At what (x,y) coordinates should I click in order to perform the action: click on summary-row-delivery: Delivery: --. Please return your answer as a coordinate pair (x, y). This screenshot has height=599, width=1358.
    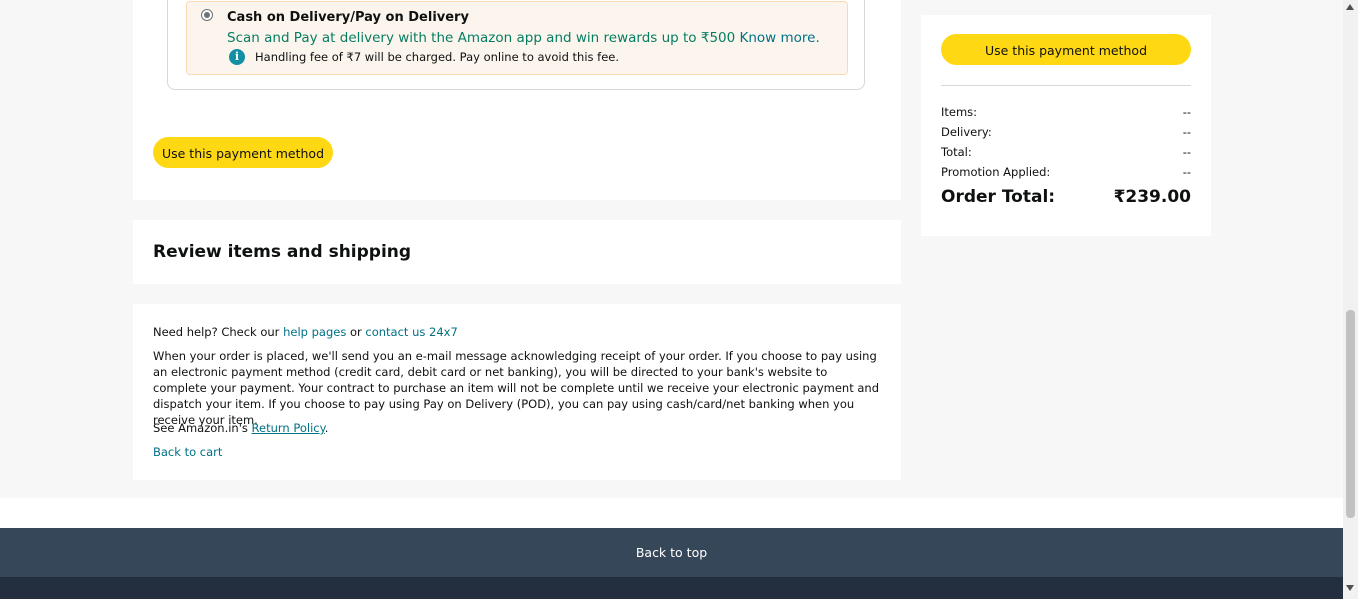
    Looking at the image, I should click on (1066, 133).